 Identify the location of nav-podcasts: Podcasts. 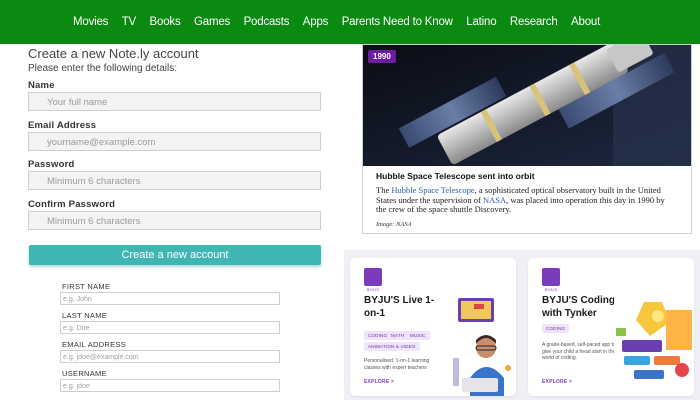
(267, 22).